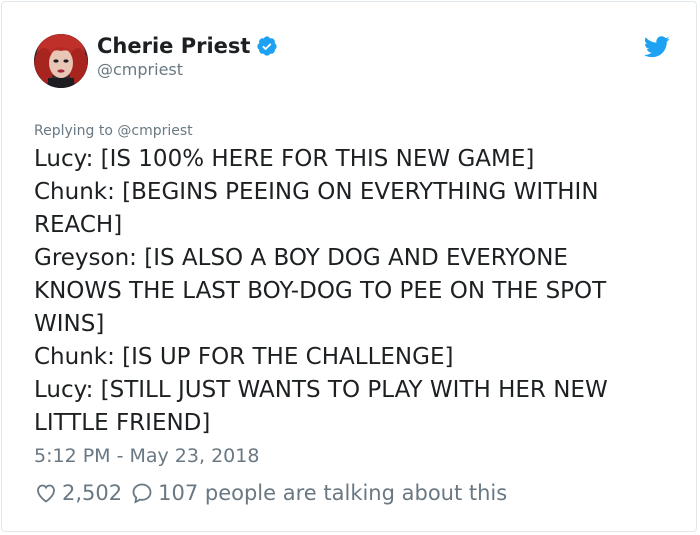  I want to click on tweet-stats: 2,502 107 people are talking about this, so click(270, 493).